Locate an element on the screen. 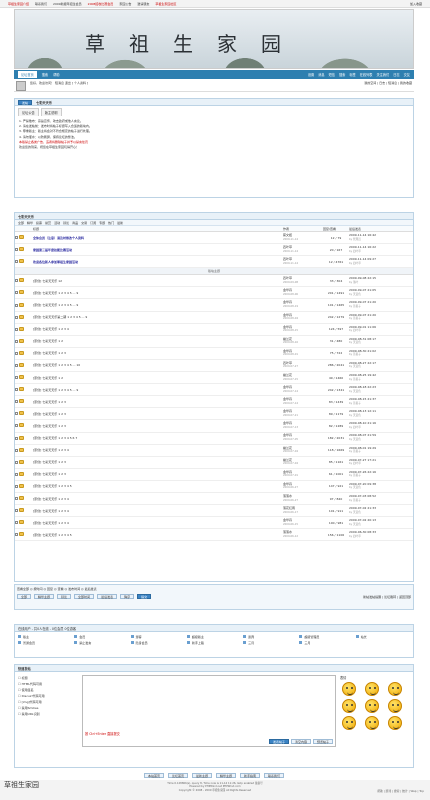 This screenshot has height=800, width=430. thread-title-link: [原创] 七彩天天乐第二期 1 2 3 4 5 ... 9 is located at coordinates (60, 317).